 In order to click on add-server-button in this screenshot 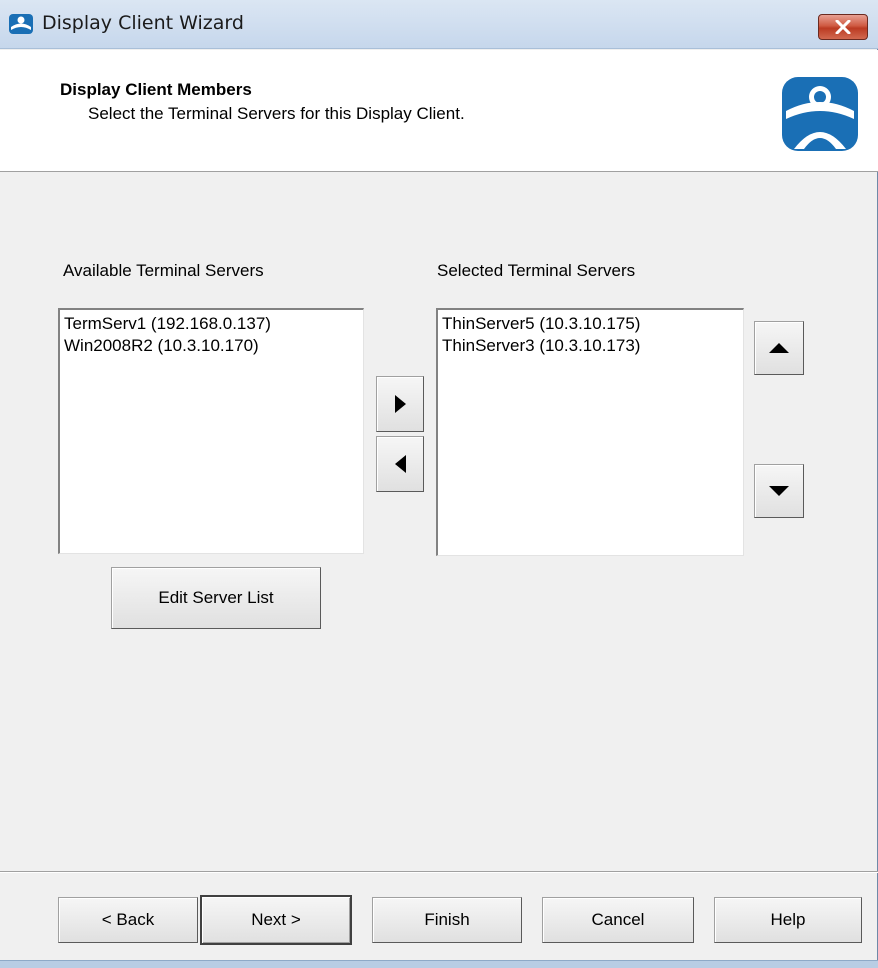, I will do `click(400, 404)`.